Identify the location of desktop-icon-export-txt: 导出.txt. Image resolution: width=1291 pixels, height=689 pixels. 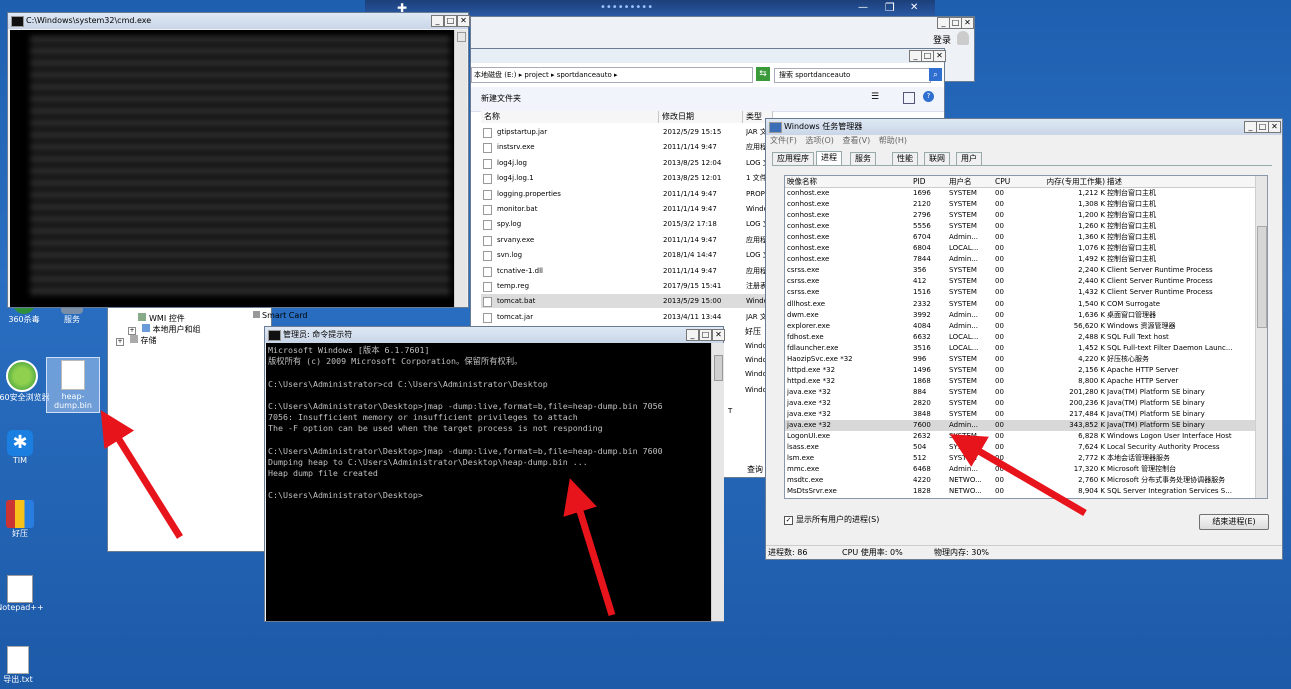
(24, 665).